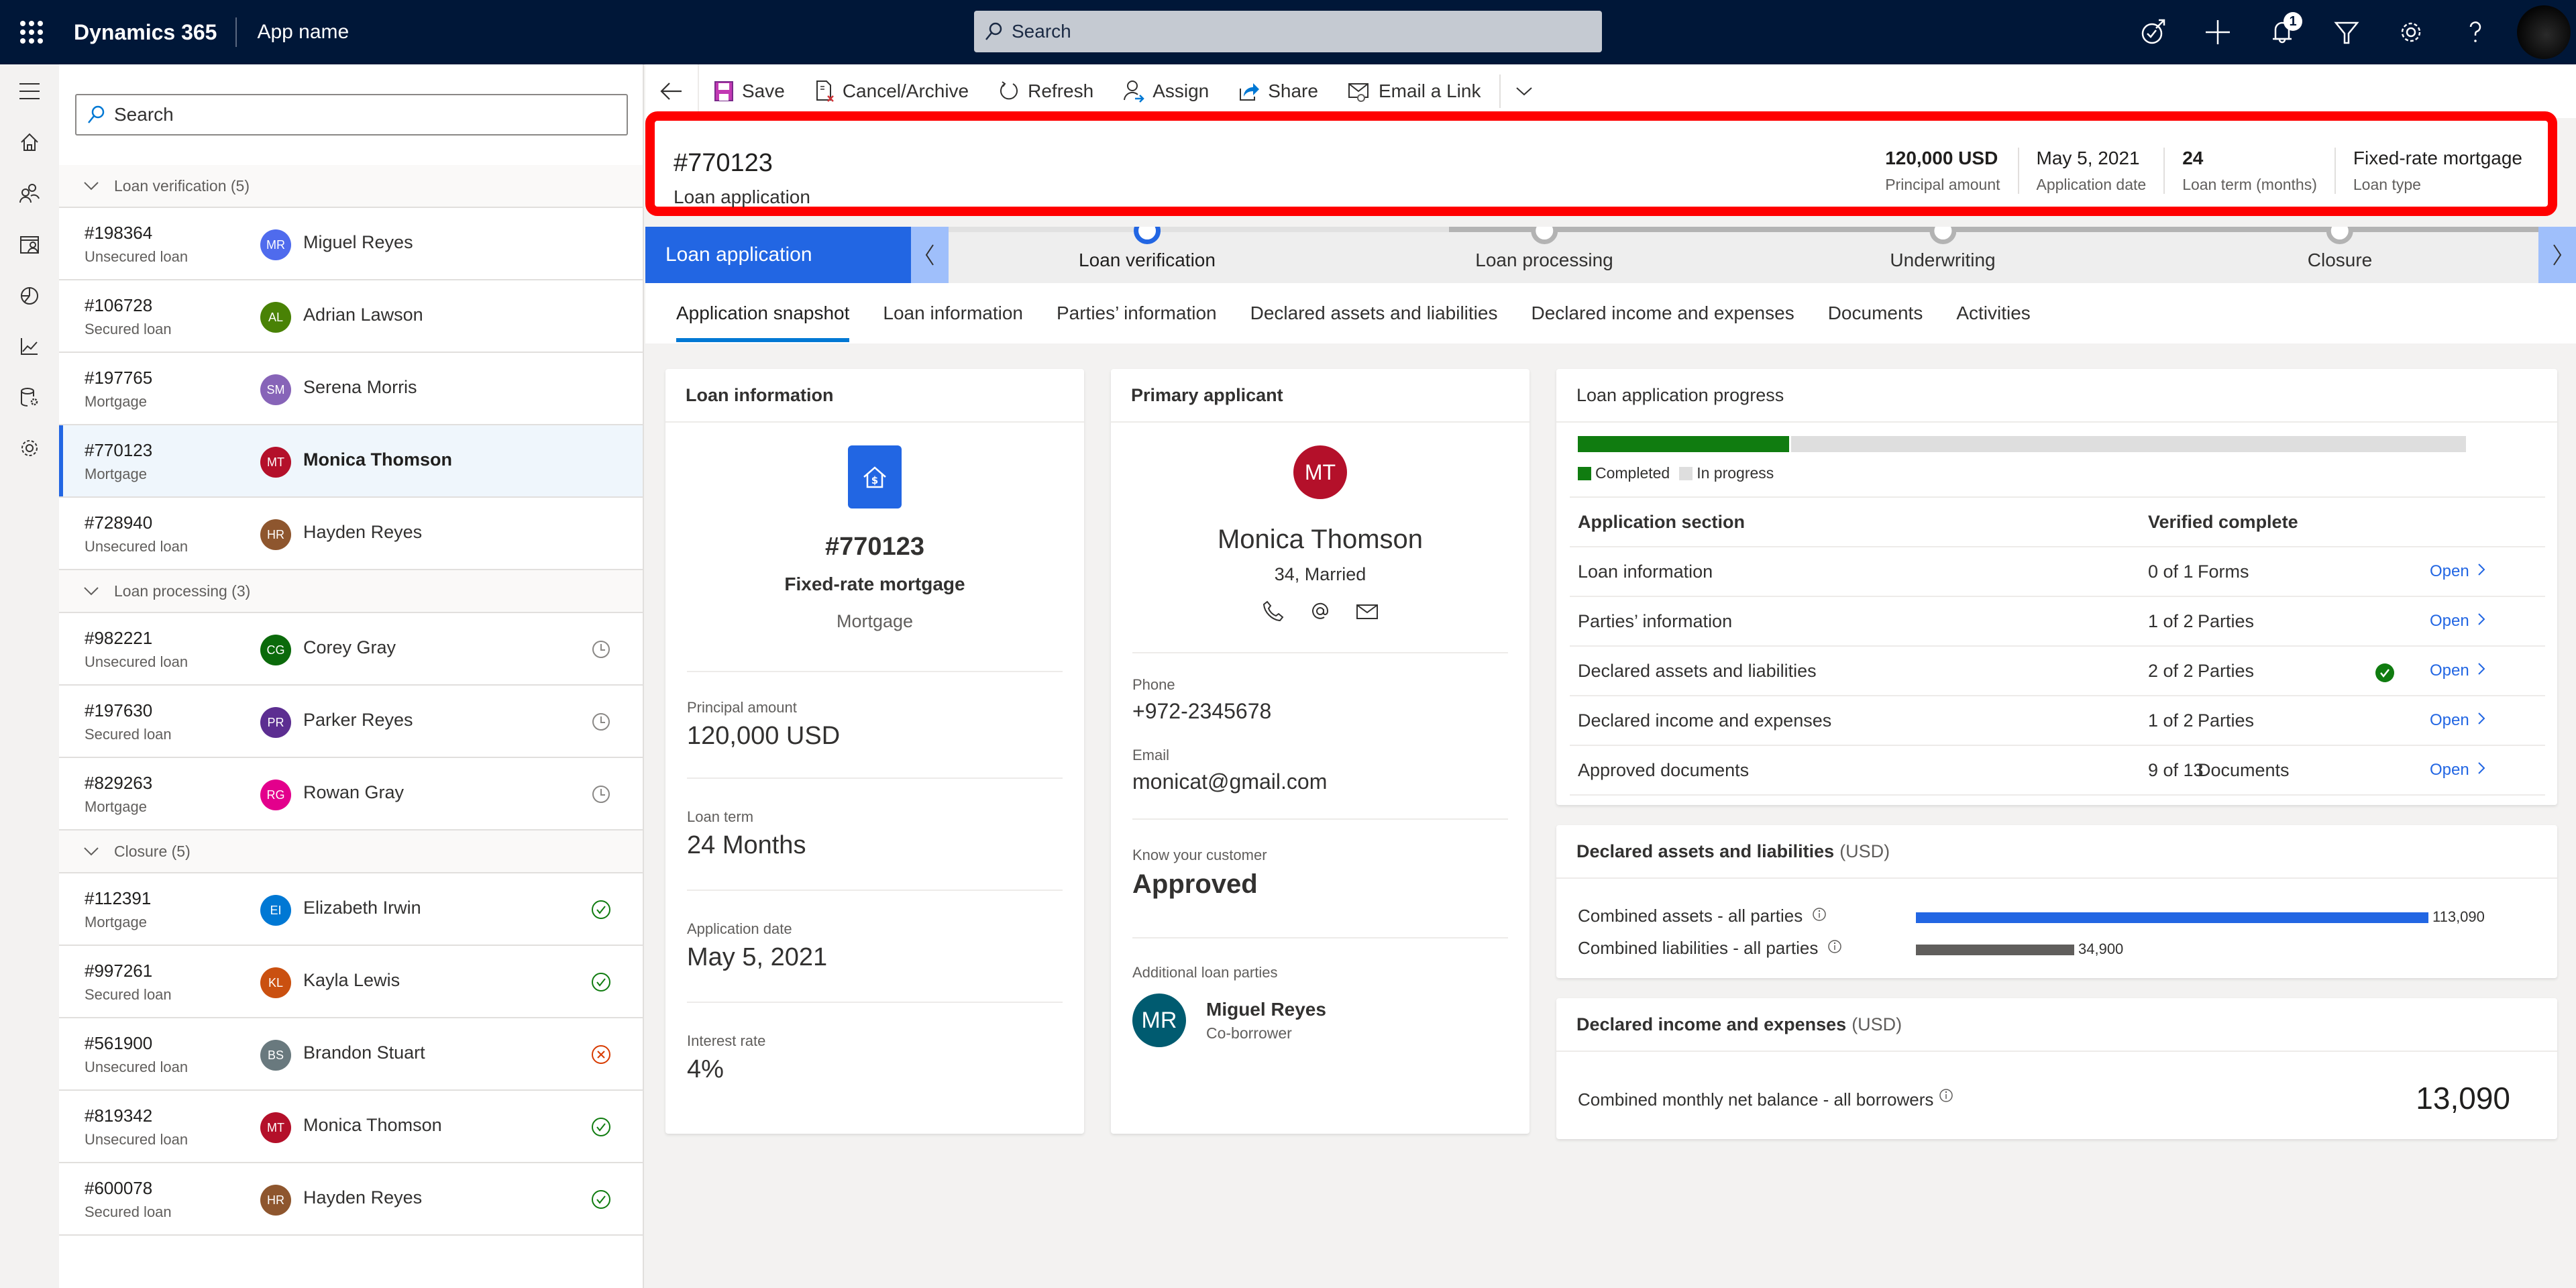  I want to click on stage-label: Loan verification, so click(1147, 260).